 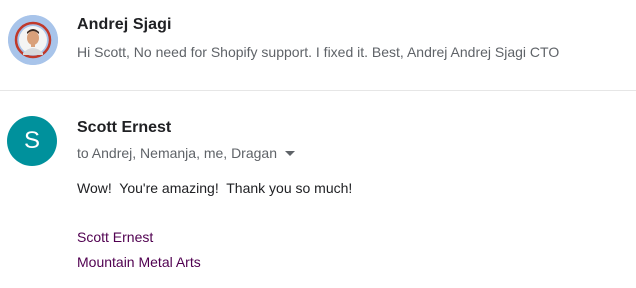 What do you see at coordinates (318, 90) in the screenshot?
I see `message-divider` at bounding box center [318, 90].